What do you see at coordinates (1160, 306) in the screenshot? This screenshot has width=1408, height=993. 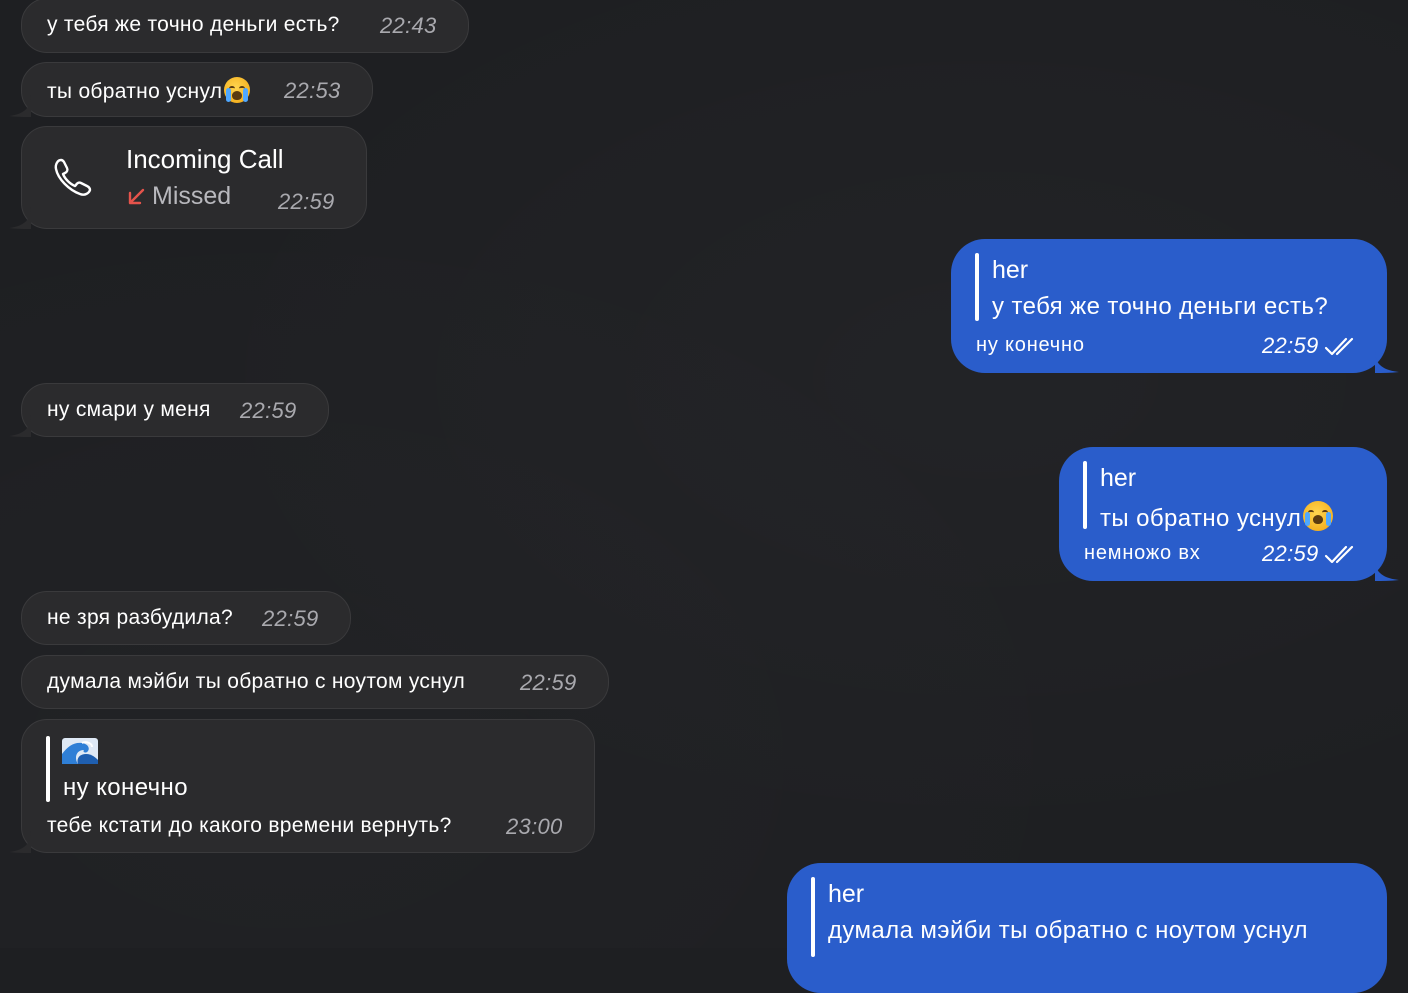 I see `reply-quote-text: у тебя же точно деньги есть?` at bounding box center [1160, 306].